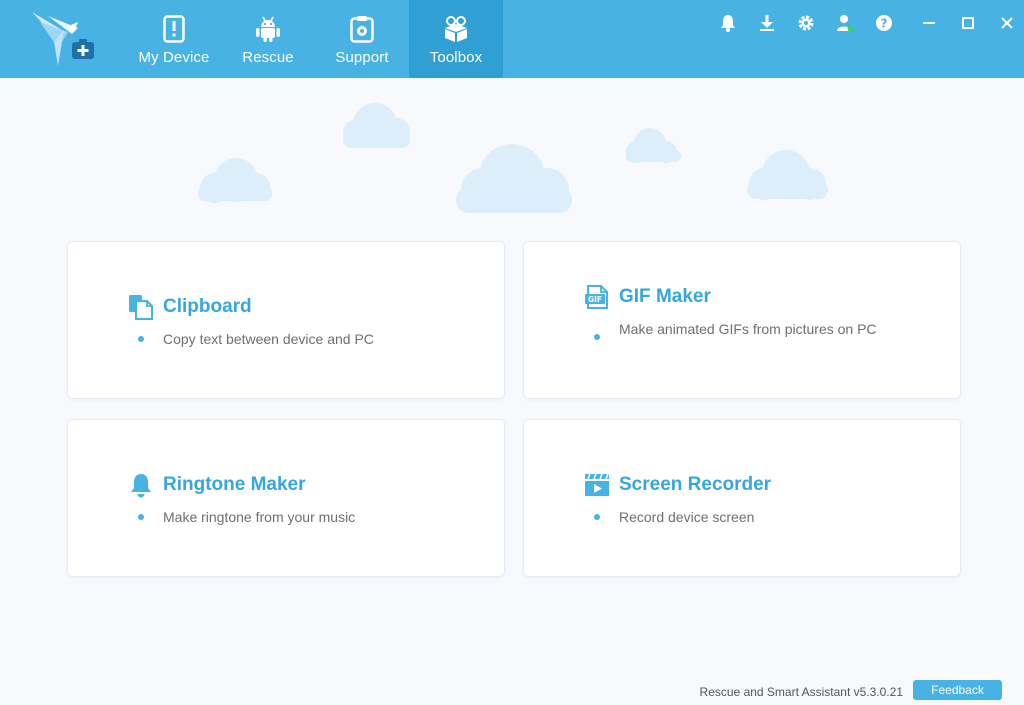 Image resolution: width=1024 pixels, height=705 pixels. What do you see at coordinates (801, 692) in the screenshot?
I see `version-text: Rescue and Smart Assistant v5.3.0.21` at bounding box center [801, 692].